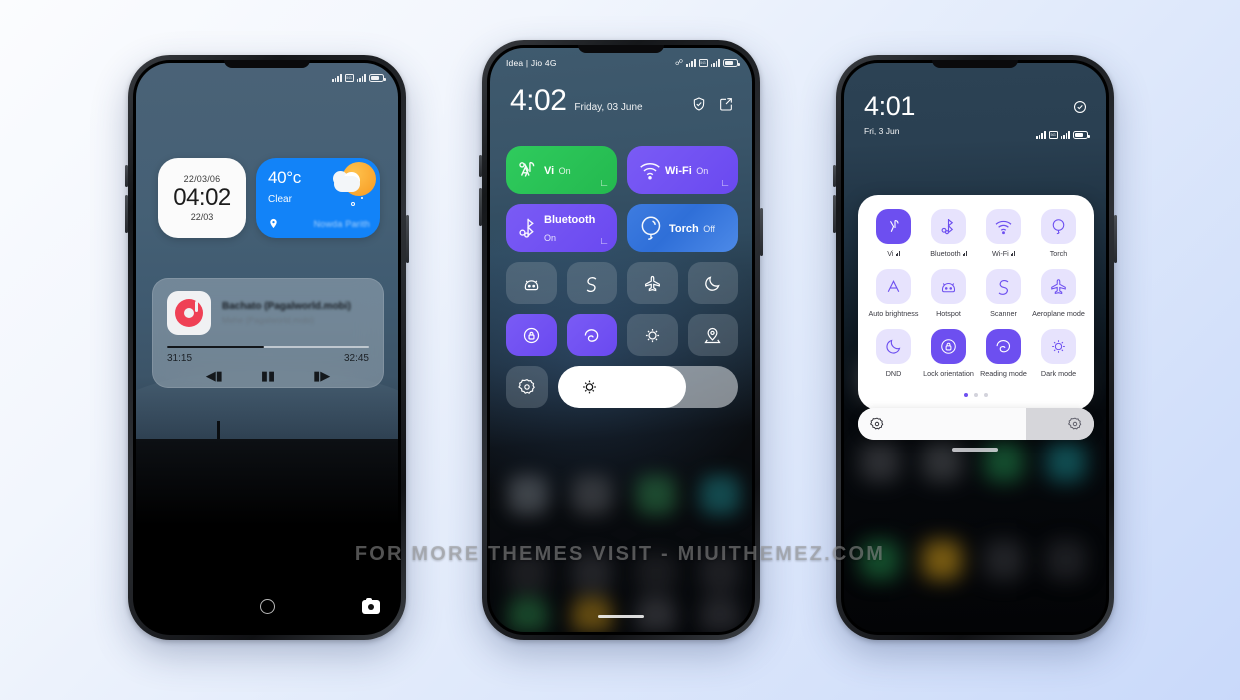 The image size is (1240, 700). I want to click on dnd-moon-icon, so click(893, 346).